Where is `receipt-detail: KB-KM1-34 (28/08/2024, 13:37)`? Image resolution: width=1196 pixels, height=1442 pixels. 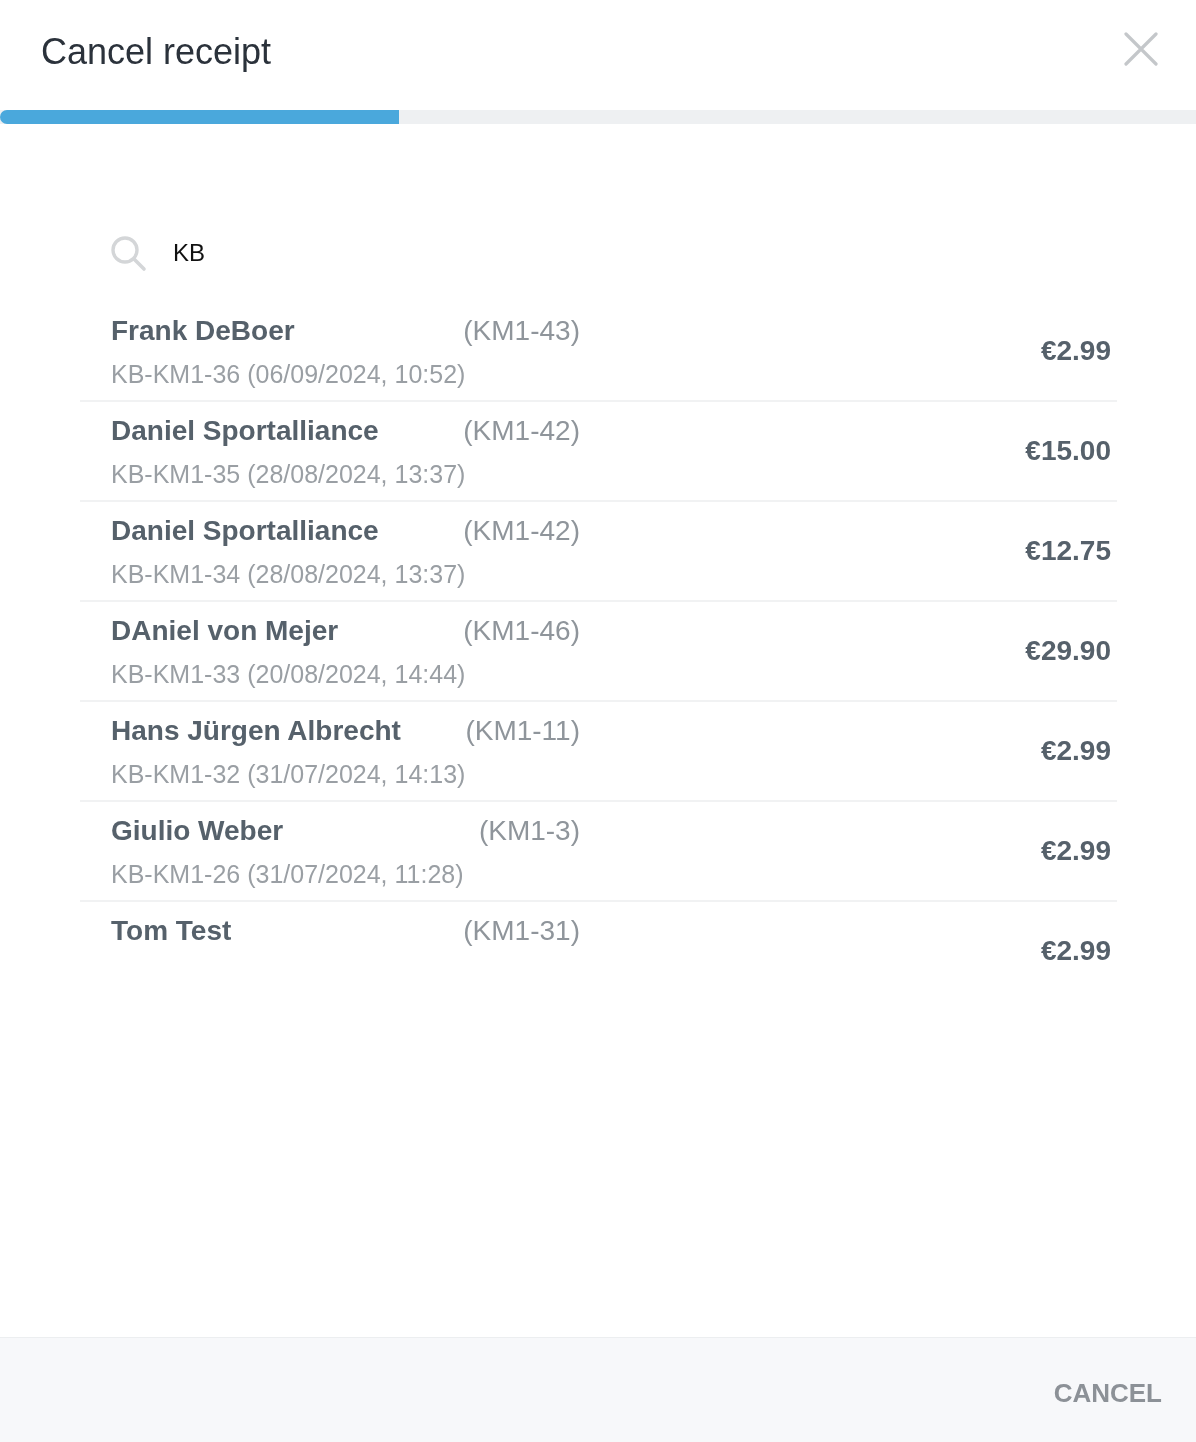 receipt-detail: KB-KM1-34 (28/08/2024, 13:37) is located at coordinates (288, 574).